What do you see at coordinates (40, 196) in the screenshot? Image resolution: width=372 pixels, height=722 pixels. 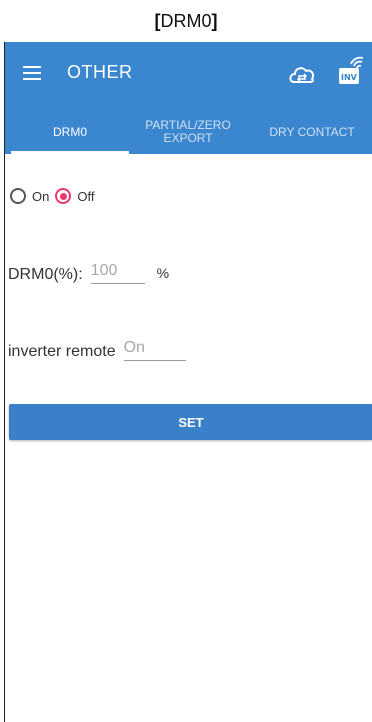 I see `on-radio-label: On` at bounding box center [40, 196].